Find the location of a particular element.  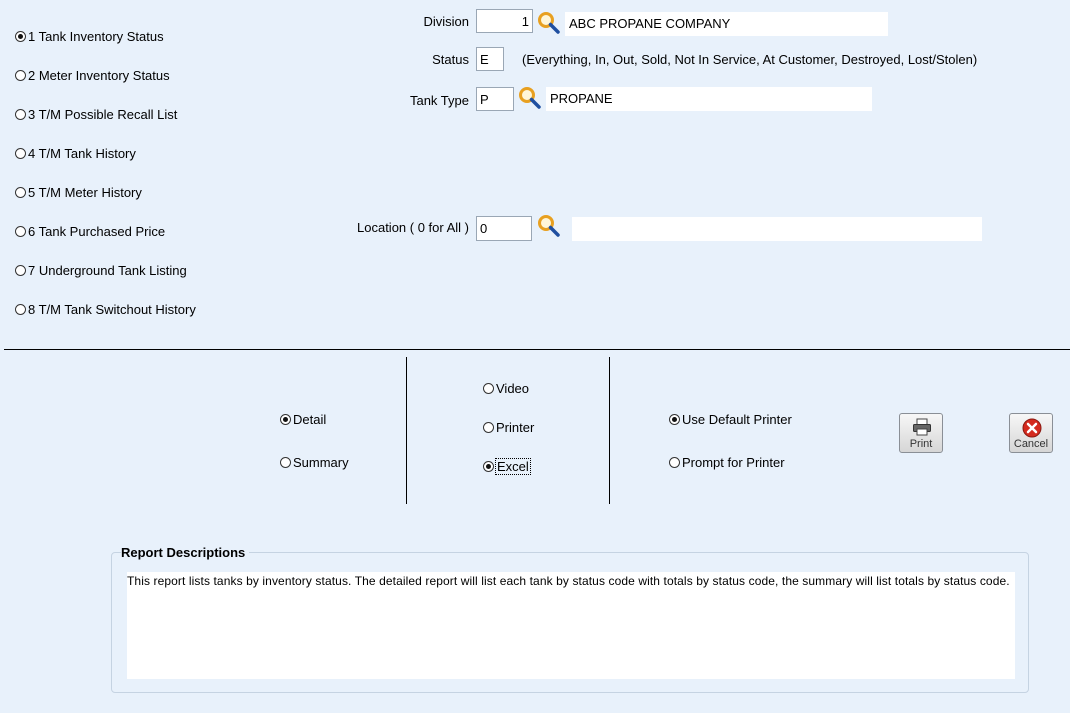

report-option-label: 6 Tank Purchased Price is located at coordinates (97, 231).